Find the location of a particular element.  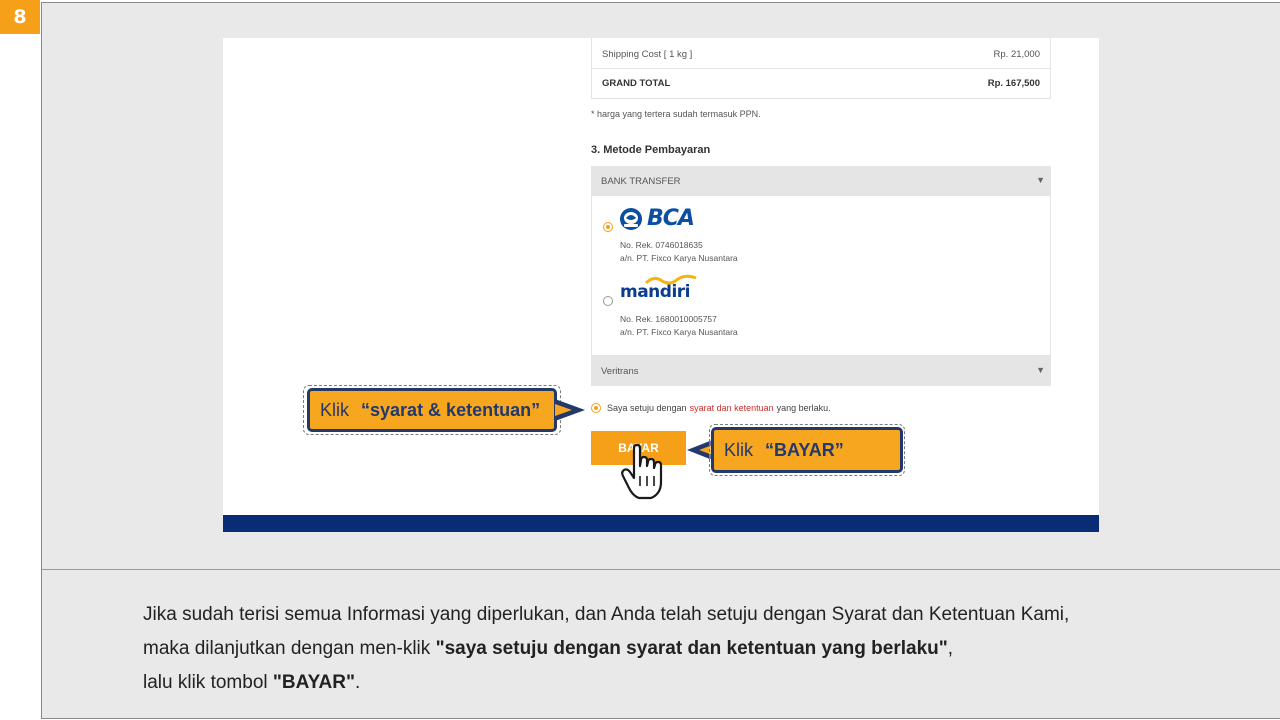

agreement-suffix: yang berlaku. is located at coordinates (803, 408).